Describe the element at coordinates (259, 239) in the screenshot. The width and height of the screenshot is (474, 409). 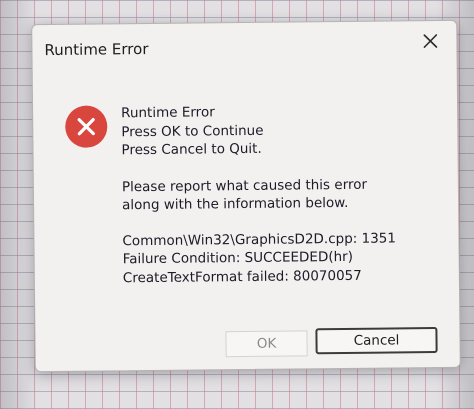
I see `message-line: Common\Win32\GraphicsD2D.cpp: 1351` at that location.